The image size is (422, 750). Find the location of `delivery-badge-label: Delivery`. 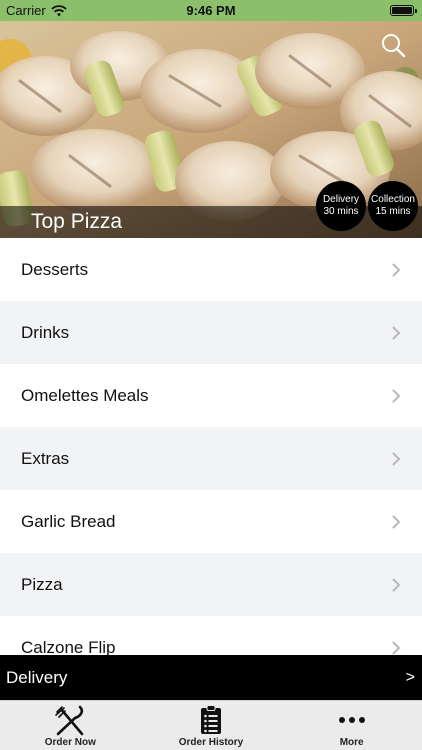

delivery-badge-label: Delivery is located at coordinates (341, 199).